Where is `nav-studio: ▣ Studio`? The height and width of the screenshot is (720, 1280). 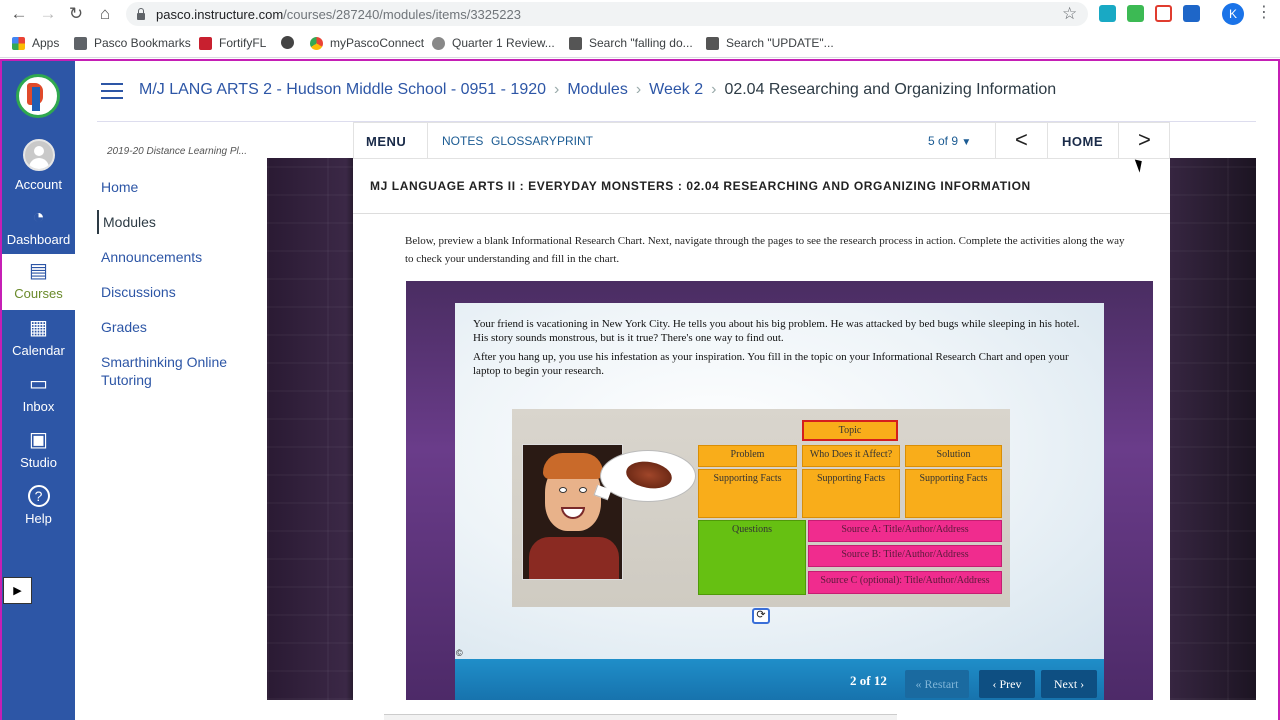
nav-studio: ▣ Studio is located at coordinates (38, 449).